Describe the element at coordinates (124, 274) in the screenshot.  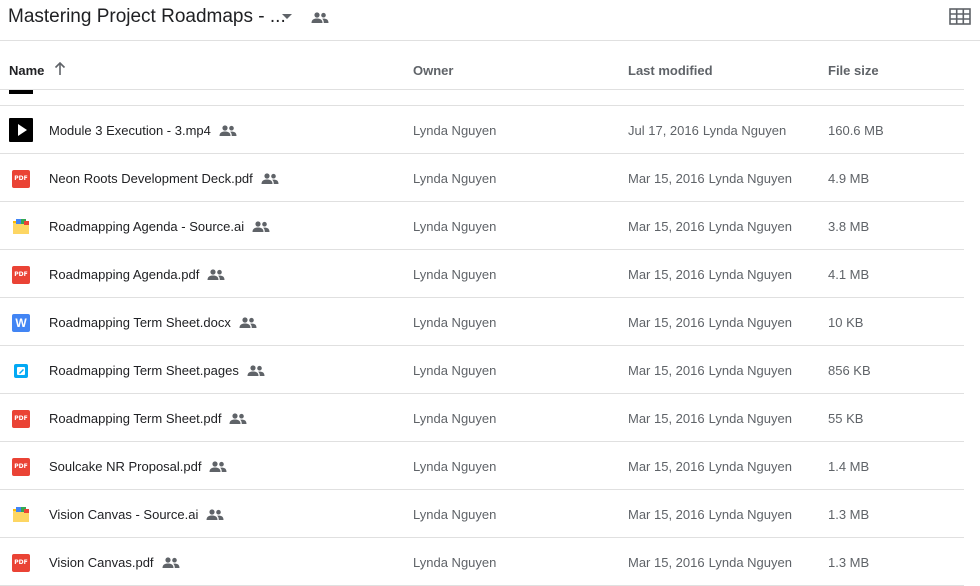
I see `file-name-text: Roadmapping Agenda.pdf` at that location.